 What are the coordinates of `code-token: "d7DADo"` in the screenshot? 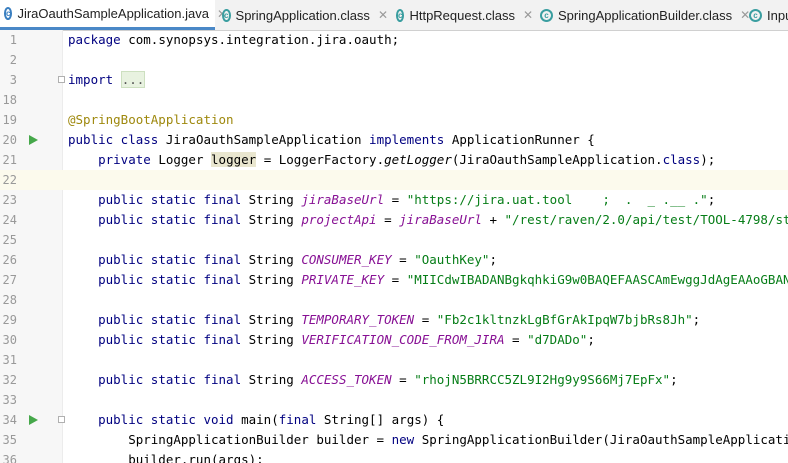 It's located at (557, 339).